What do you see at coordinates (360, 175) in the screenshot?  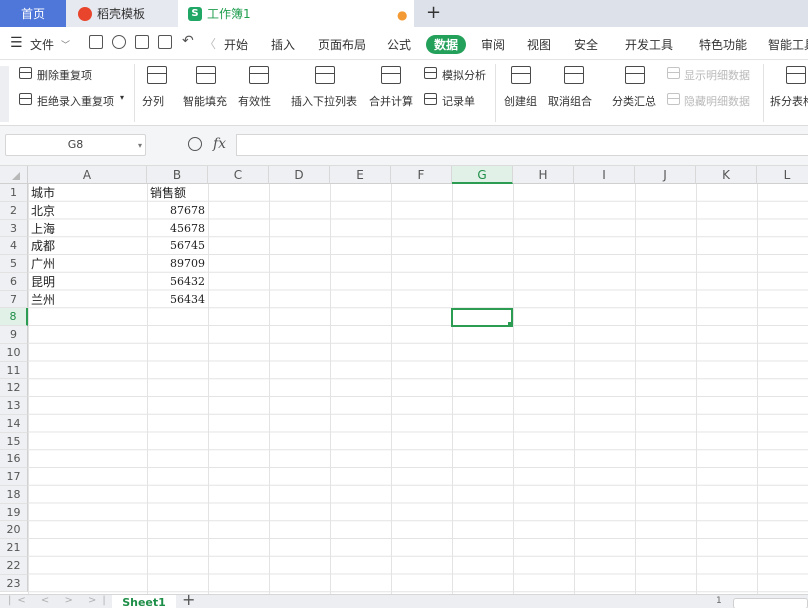 I see `column-header-e: E` at bounding box center [360, 175].